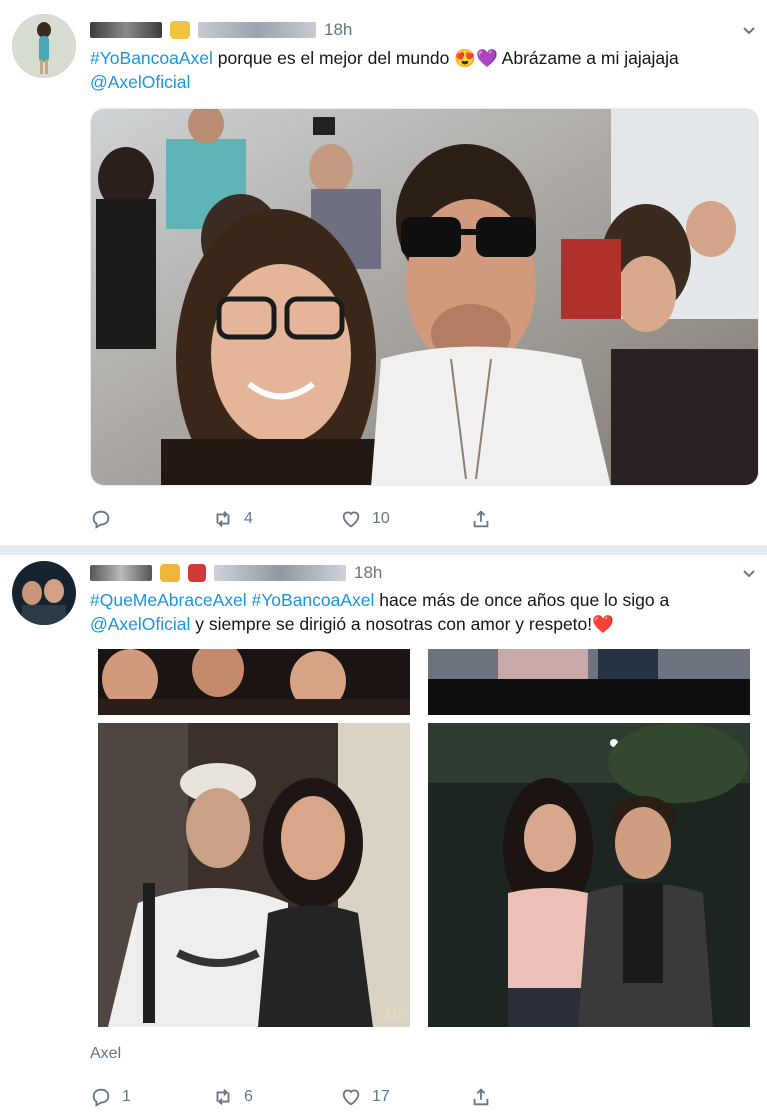 The width and height of the screenshot is (767, 1119). I want to click on tweet-divider, so click(383, 550).